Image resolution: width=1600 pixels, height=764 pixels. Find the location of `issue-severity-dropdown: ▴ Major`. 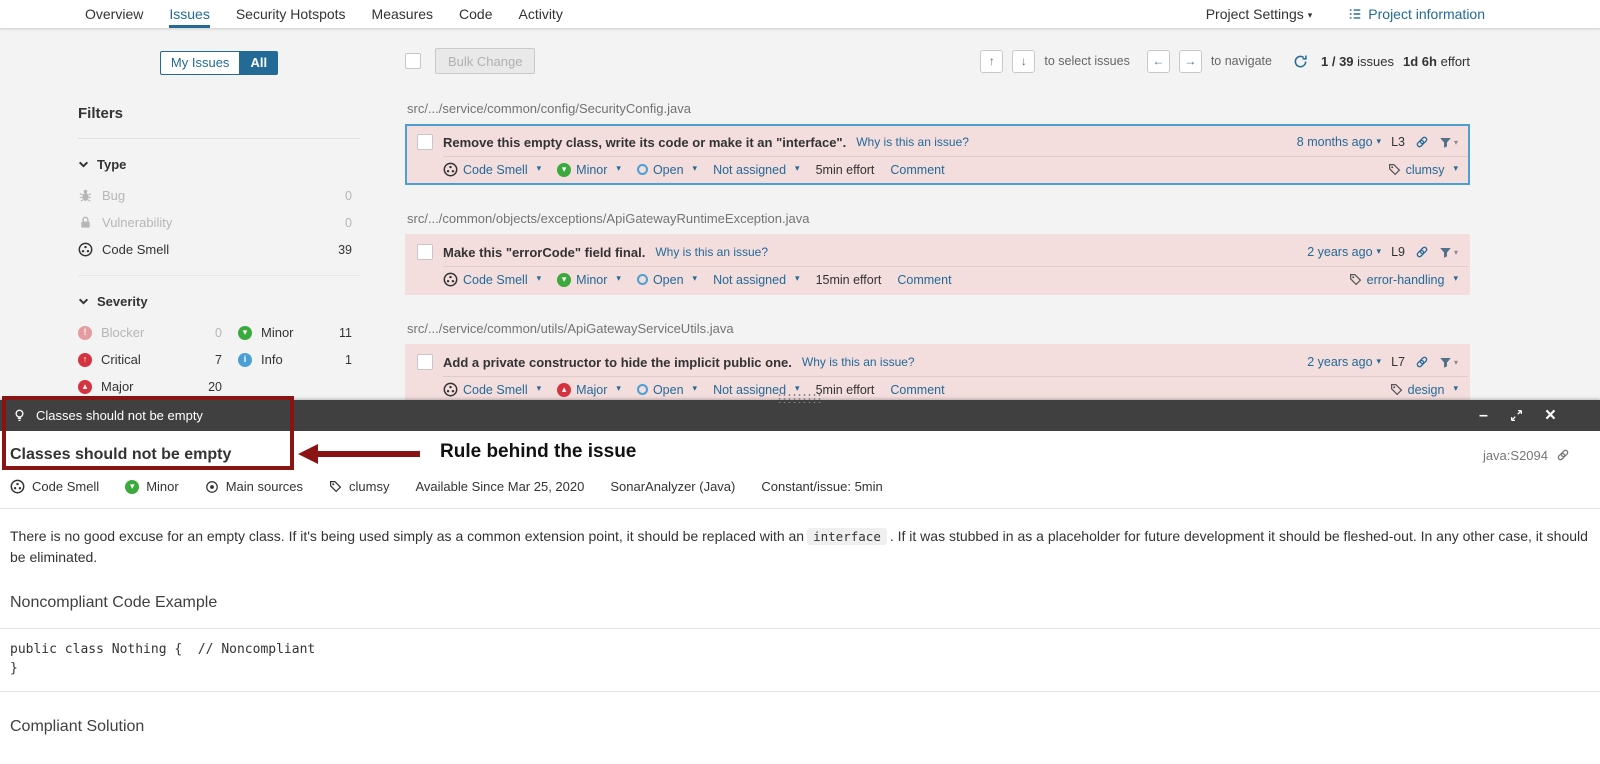

issue-severity-dropdown: ▴ Major is located at coordinates (589, 389).